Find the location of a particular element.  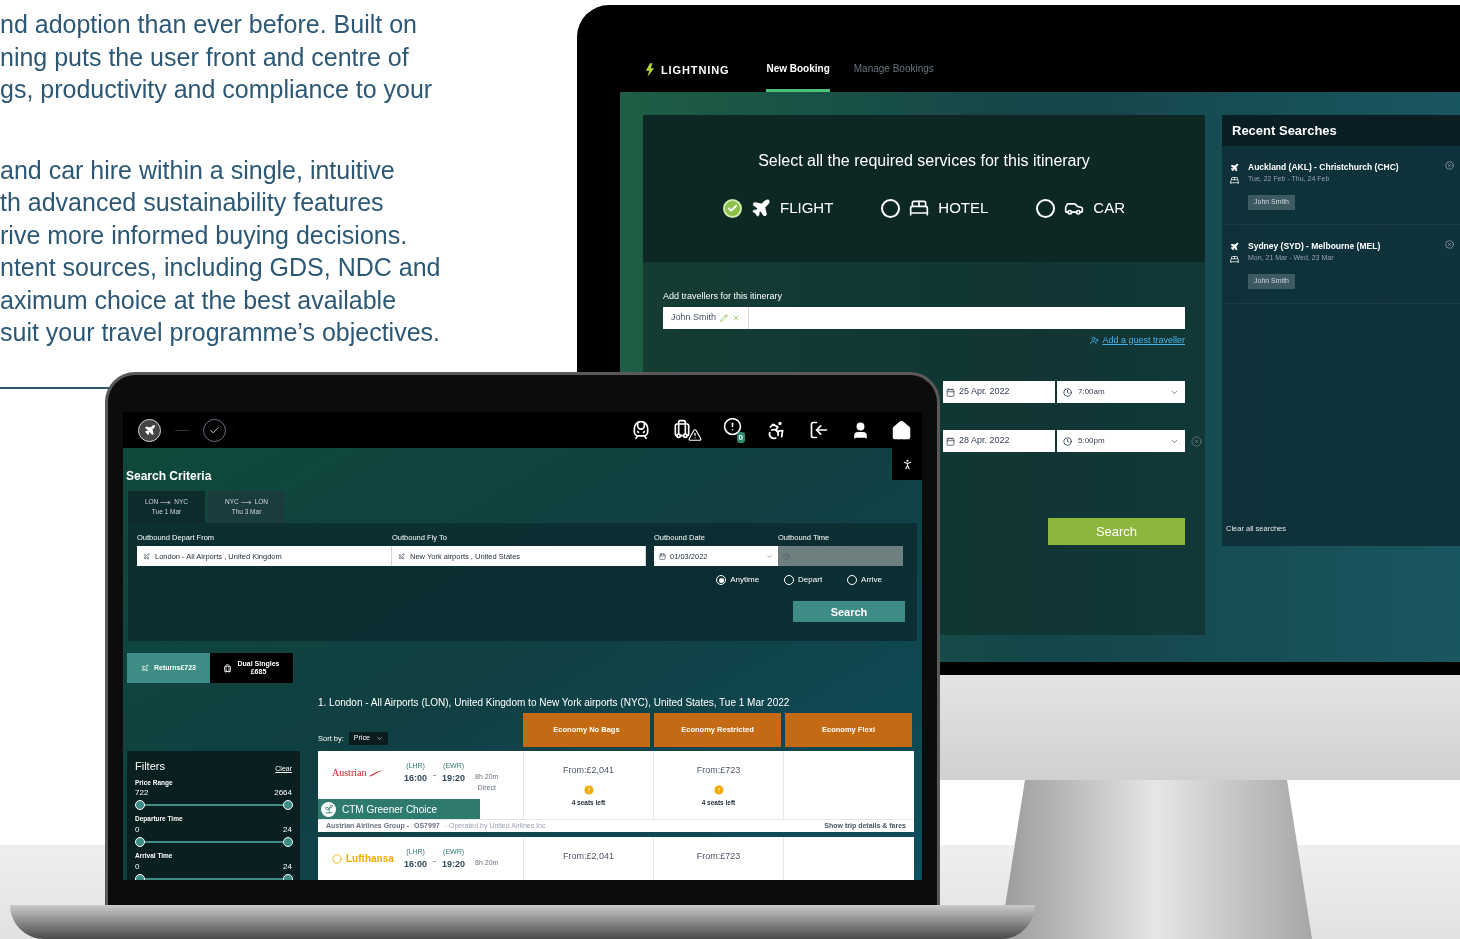

swoosh-icon is located at coordinates (376, 772).